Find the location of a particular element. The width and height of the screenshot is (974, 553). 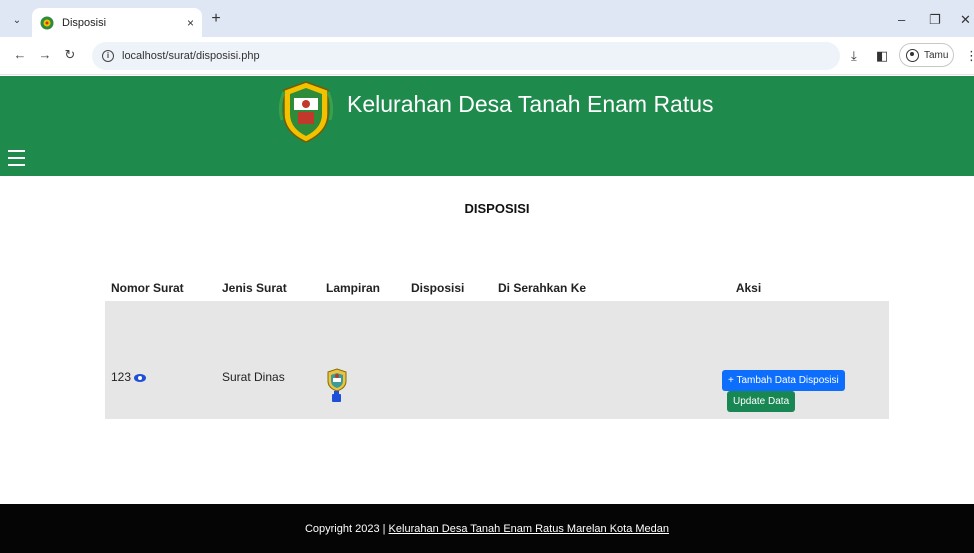

add-disposisi-button: + Tambah Data Disposisi is located at coordinates (783, 380).